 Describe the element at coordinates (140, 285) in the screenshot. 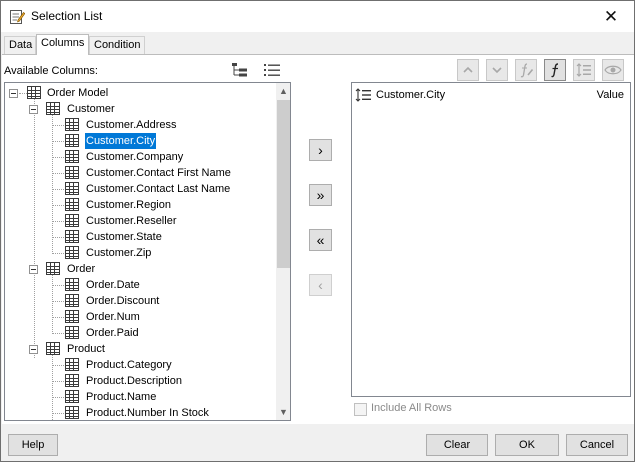

I see `tree-column-item: Order.Date` at that location.